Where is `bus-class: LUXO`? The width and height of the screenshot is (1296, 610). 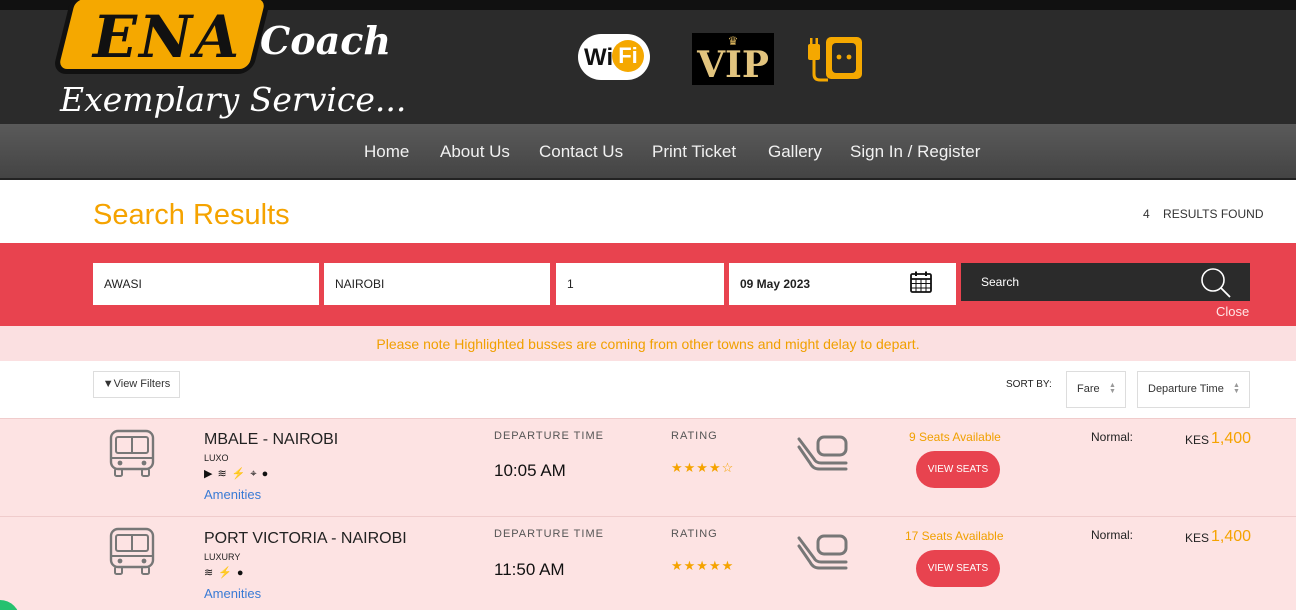
bus-class: LUXO is located at coordinates (216, 458).